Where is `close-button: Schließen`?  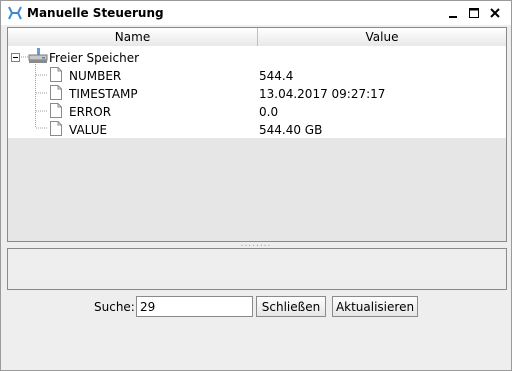 close-button: Schließen is located at coordinates (291, 306).